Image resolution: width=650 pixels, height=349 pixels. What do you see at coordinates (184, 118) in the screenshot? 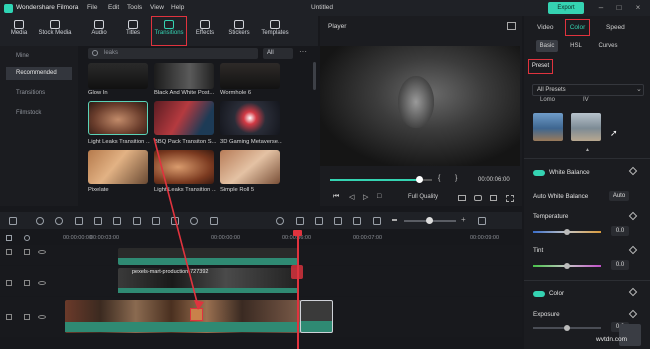
I see `thumb-bbq-pack` at bounding box center [184, 118].